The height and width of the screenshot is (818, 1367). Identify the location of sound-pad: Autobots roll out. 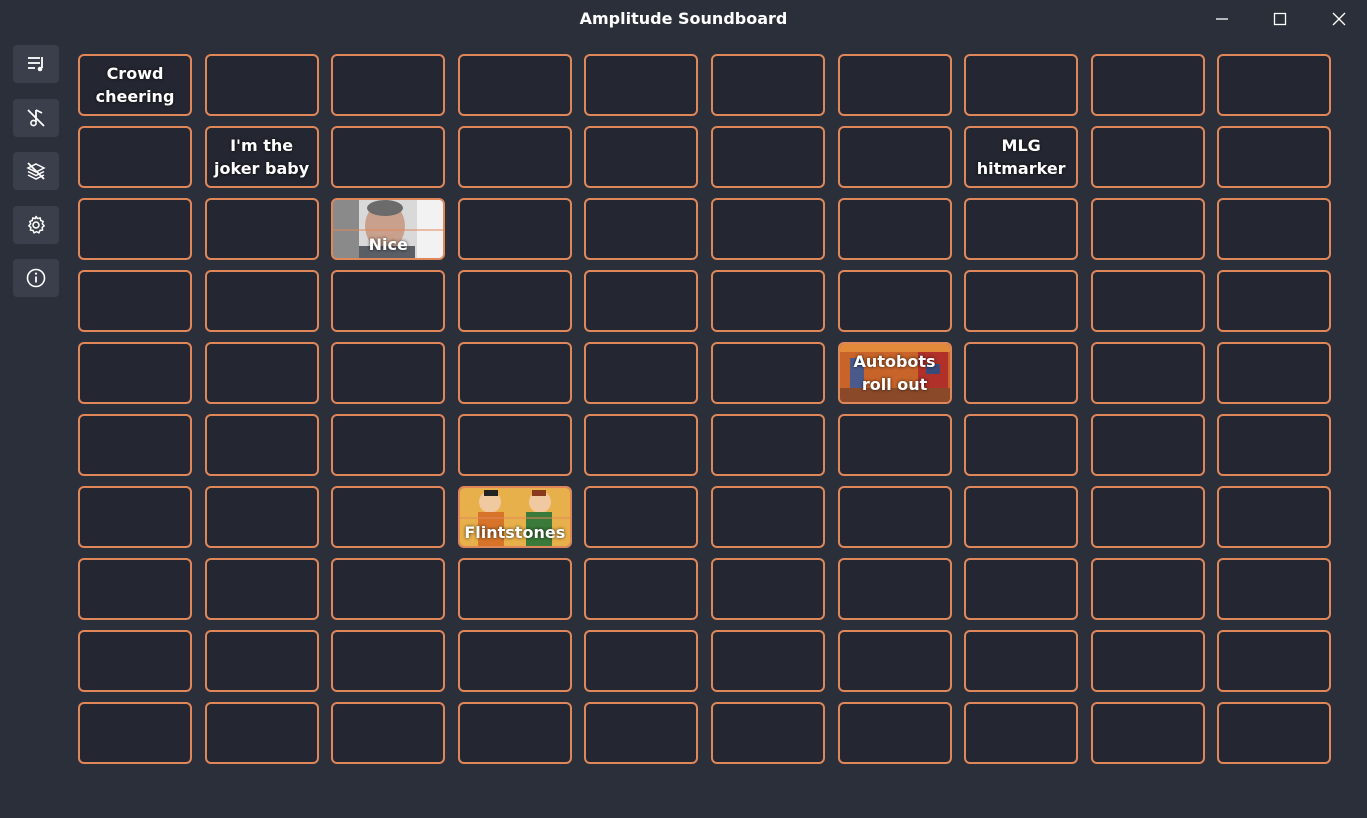
(894, 373).